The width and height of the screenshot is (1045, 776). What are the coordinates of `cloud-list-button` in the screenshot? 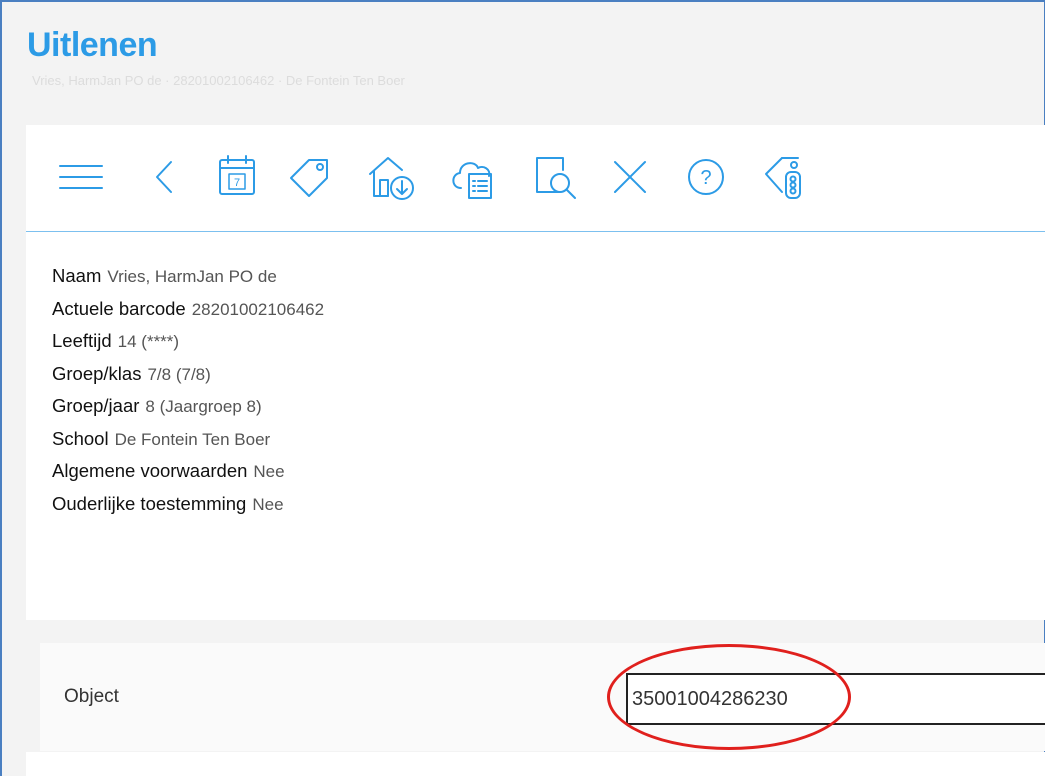 It's located at (472, 177).